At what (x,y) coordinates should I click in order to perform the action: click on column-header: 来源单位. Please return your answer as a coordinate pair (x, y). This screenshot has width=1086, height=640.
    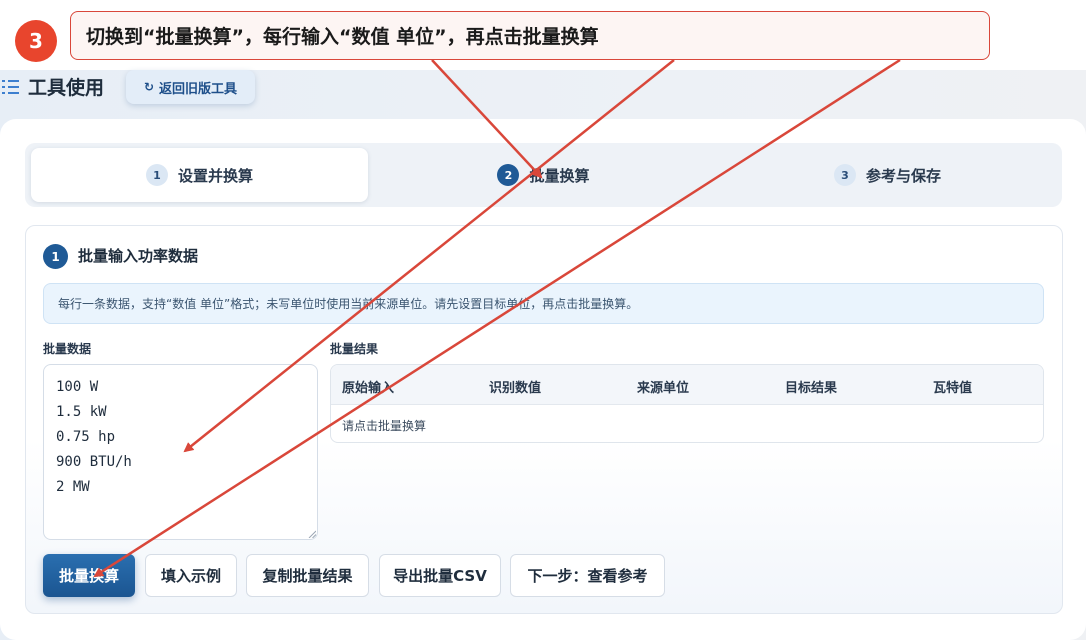
    Looking at the image, I should click on (663, 388).